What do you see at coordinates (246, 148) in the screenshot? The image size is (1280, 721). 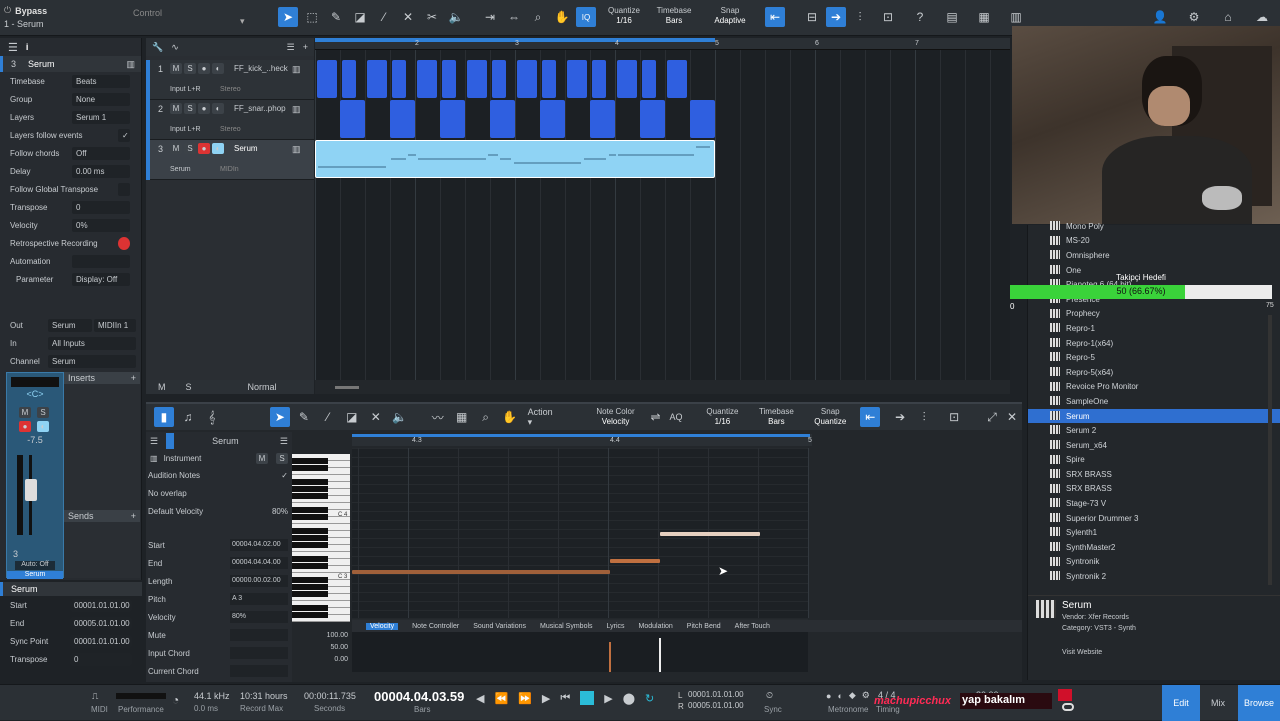 I see `track-name: Serum` at bounding box center [246, 148].